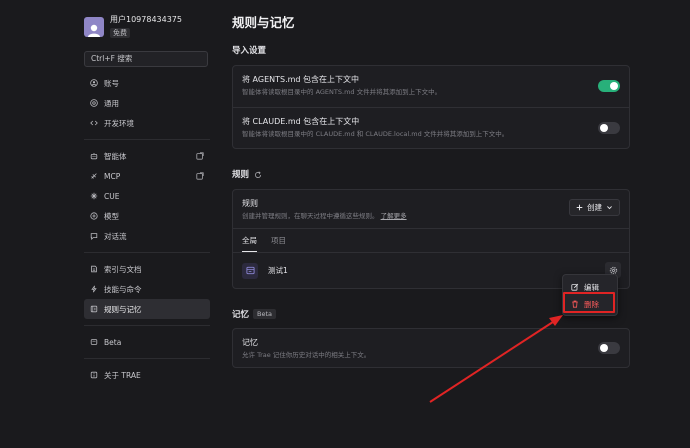  I want to click on create-rule-button: 创建, so click(594, 207).